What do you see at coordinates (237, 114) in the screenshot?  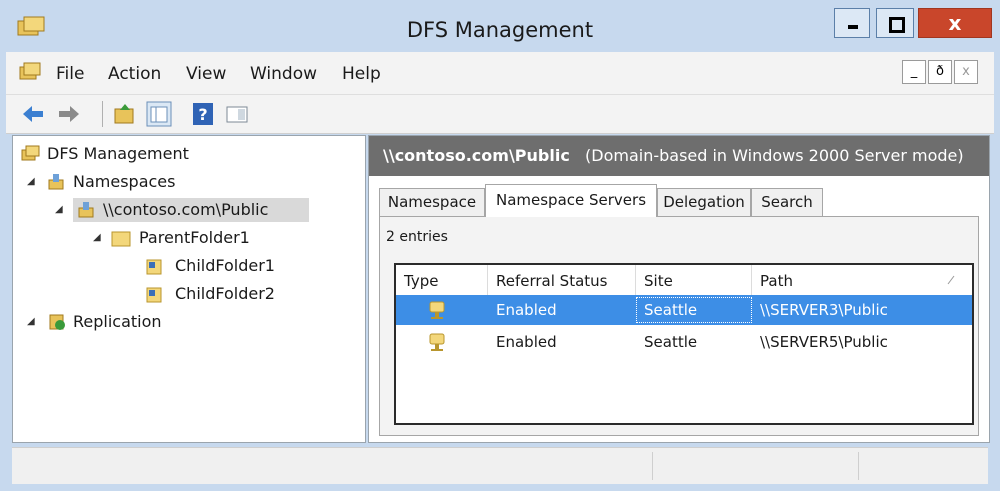 I see `action-pane-icon` at bounding box center [237, 114].